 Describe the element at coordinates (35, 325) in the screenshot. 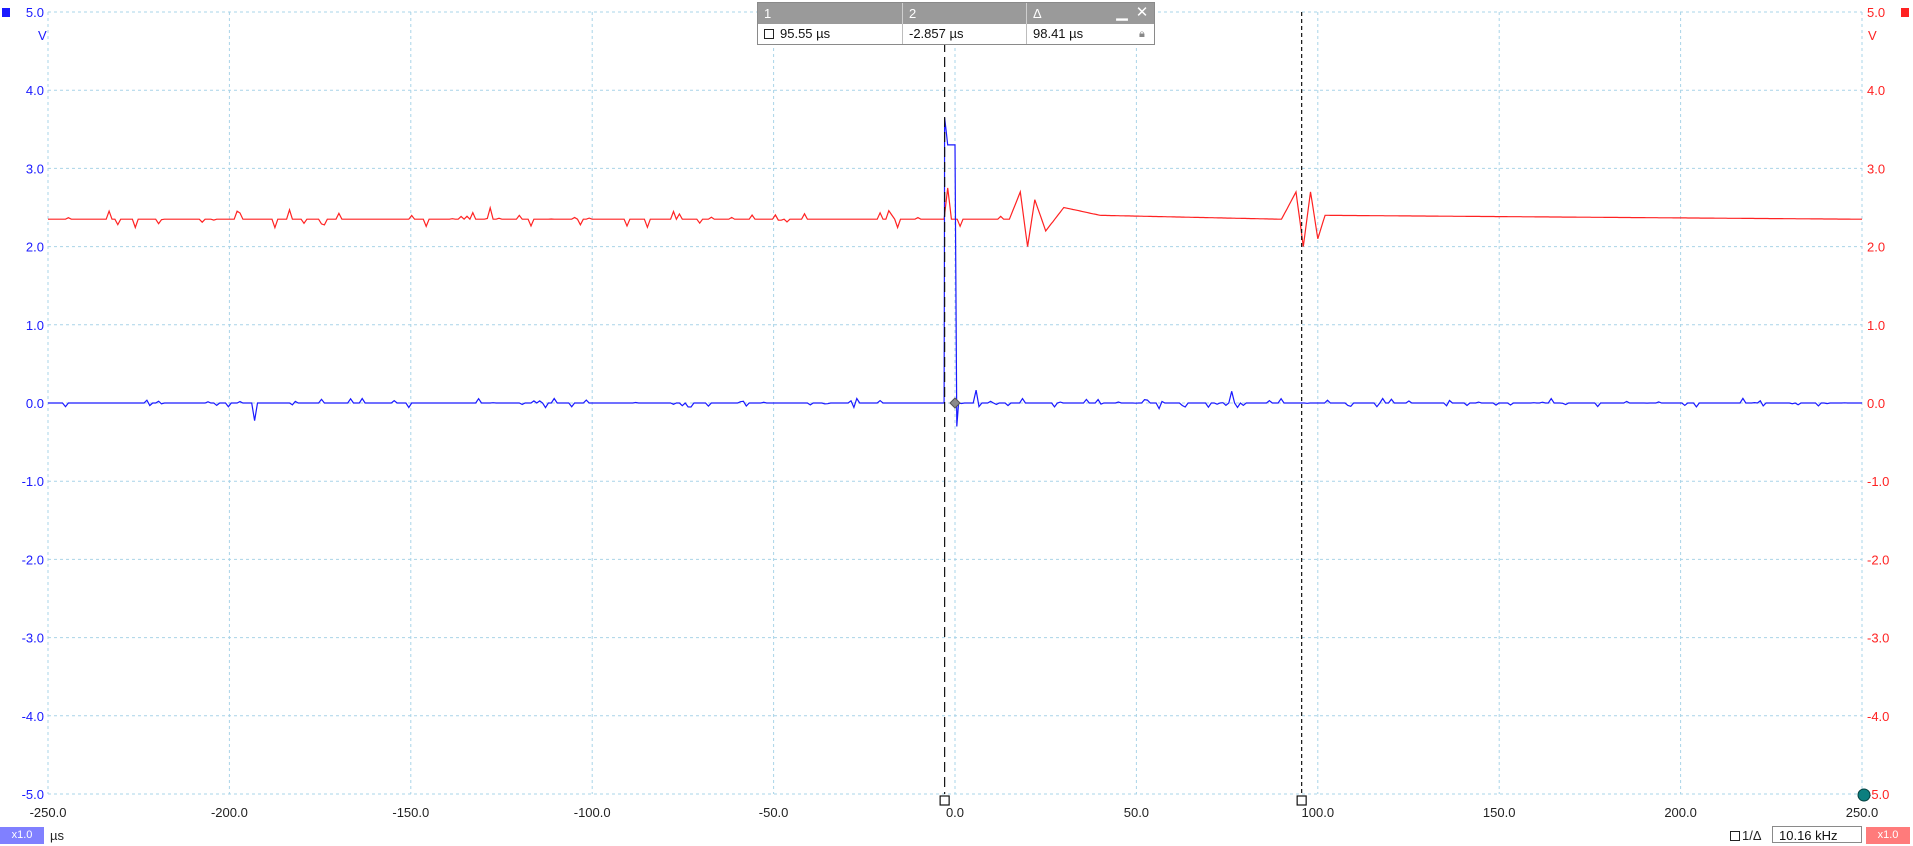

I see `channel1-y-tick-label: 1.0` at that location.